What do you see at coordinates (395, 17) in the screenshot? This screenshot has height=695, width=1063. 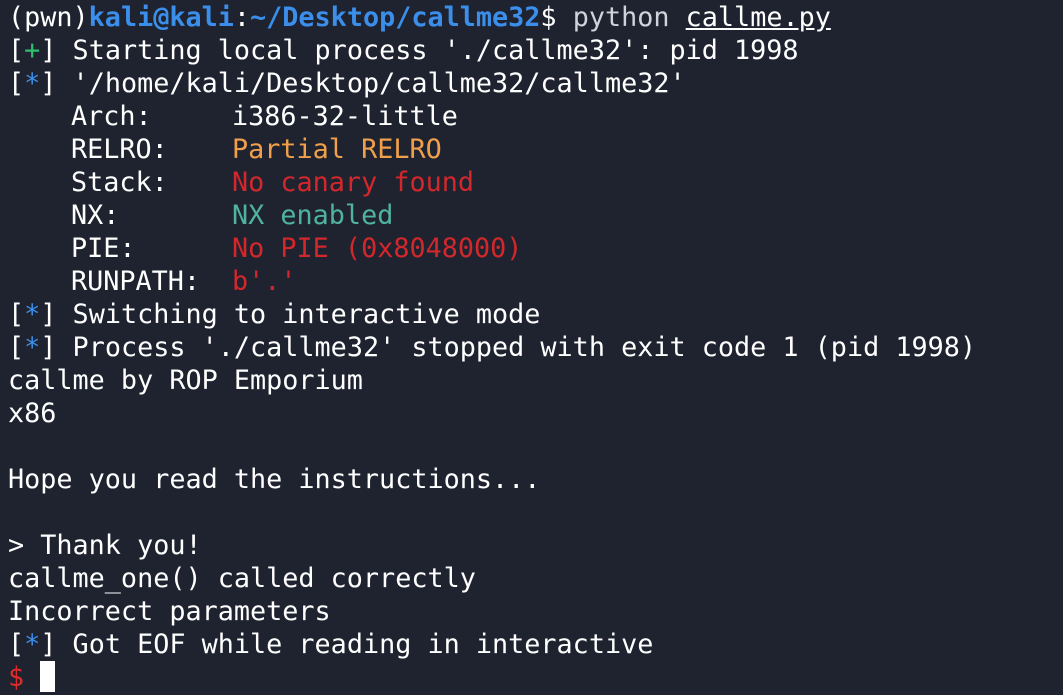 I see `current-path: ~/Desktop/callme32` at bounding box center [395, 17].